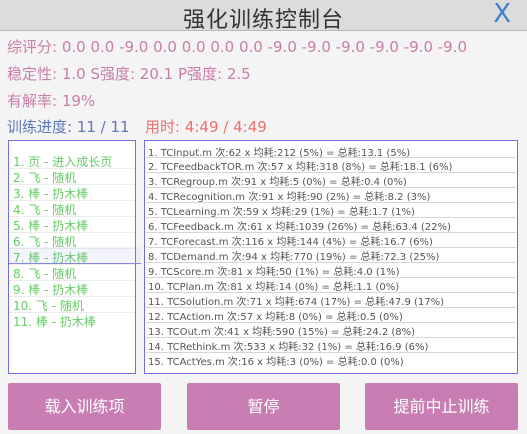 The image size is (527, 434). Describe the element at coordinates (54, 321) in the screenshot. I see `list-item: 11. 棒 - 扔木棒` at that location.